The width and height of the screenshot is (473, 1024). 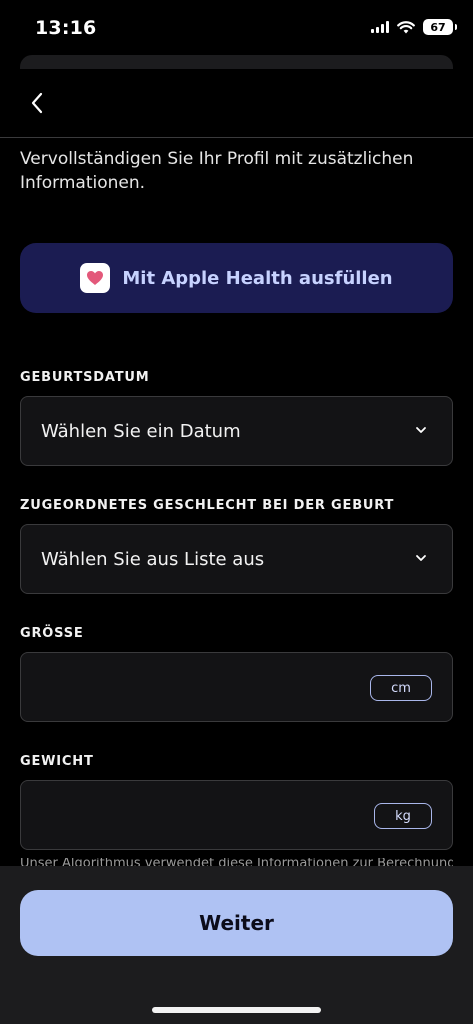 I want to click on birthdate-select: Wählen Sie ein Datum, so click(x=236, y=431).